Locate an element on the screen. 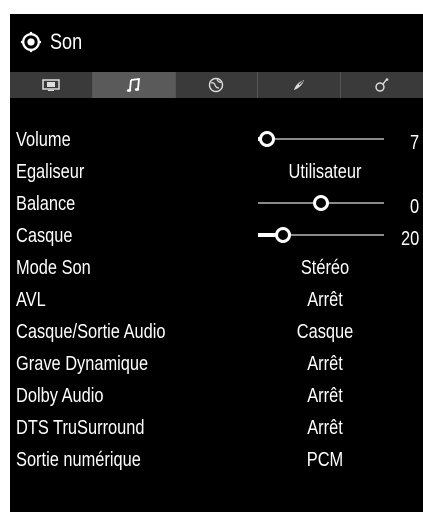 The image size is (423, 512). tab-settings is located at coordinates (382, 85).